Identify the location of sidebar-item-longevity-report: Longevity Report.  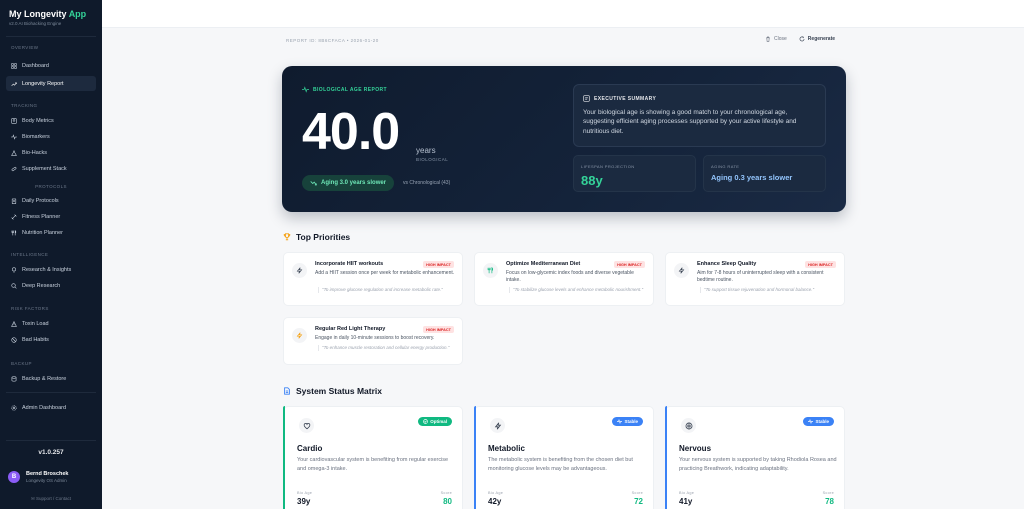
(51, 83).